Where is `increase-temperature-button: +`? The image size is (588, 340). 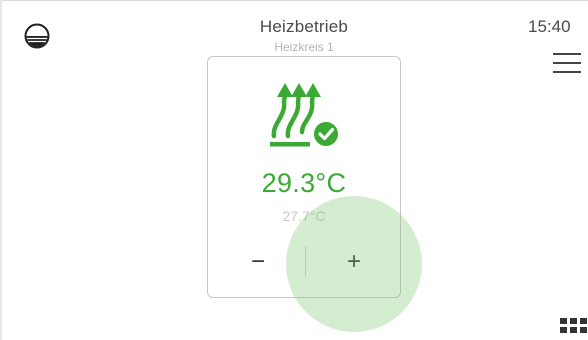
increase-temperature-button: + is located at coordinates (354, 262).